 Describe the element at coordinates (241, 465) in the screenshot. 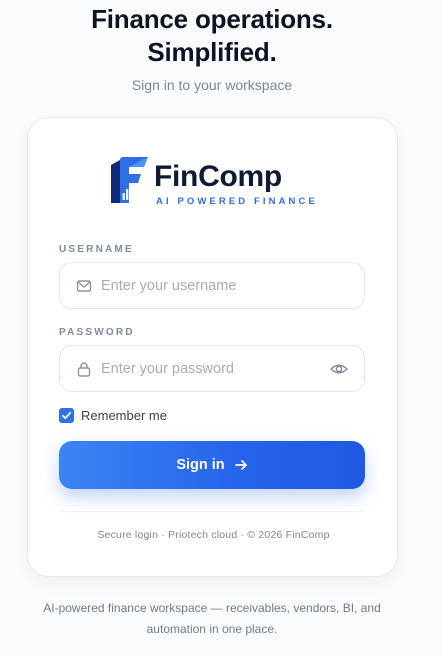

I see `arrow-right-icon` at that location.